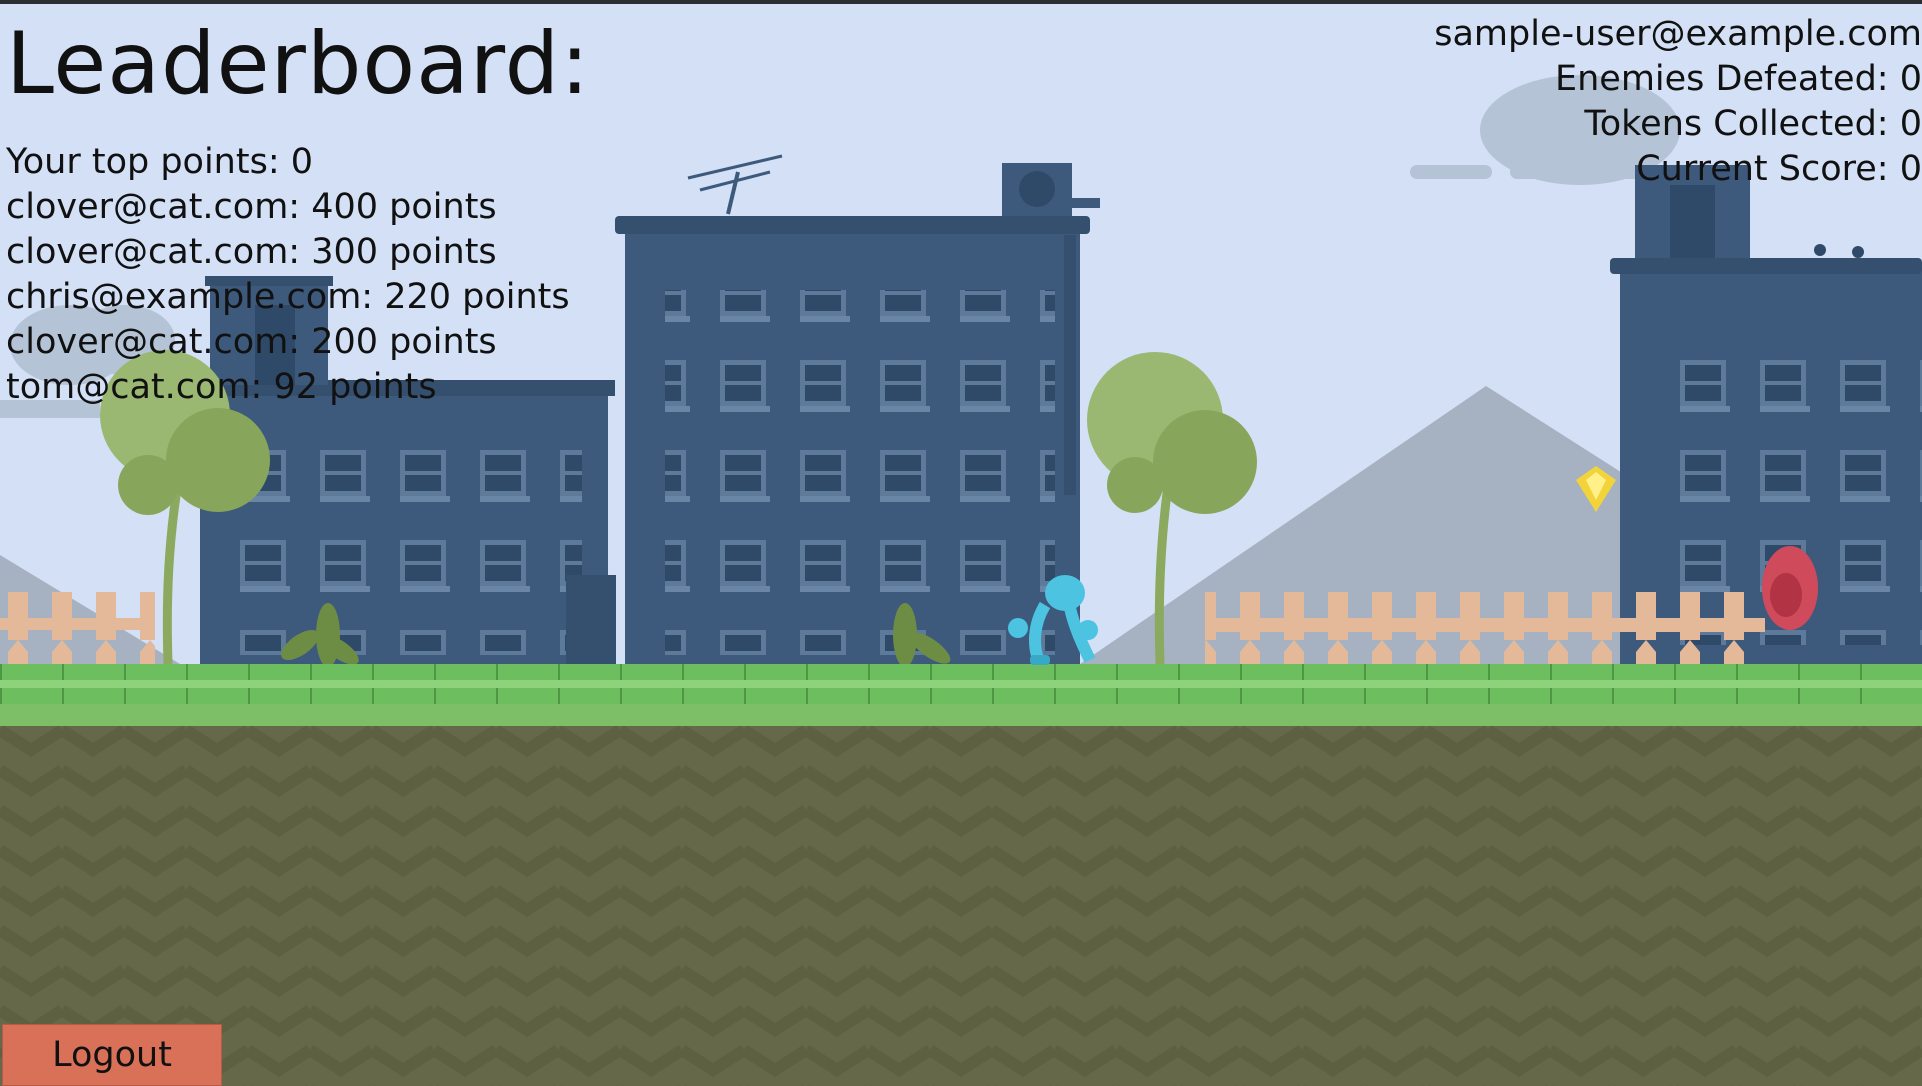 This screenshot has width=1922, height=1086. I want to click on top-points-line: Your top points: 0, so click(160, 162).